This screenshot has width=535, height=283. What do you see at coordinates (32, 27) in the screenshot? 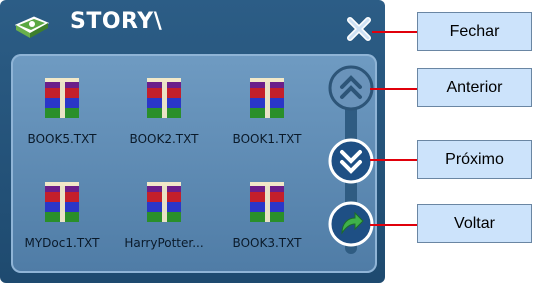
I see `book-icon` at bounding box center [32, 27].